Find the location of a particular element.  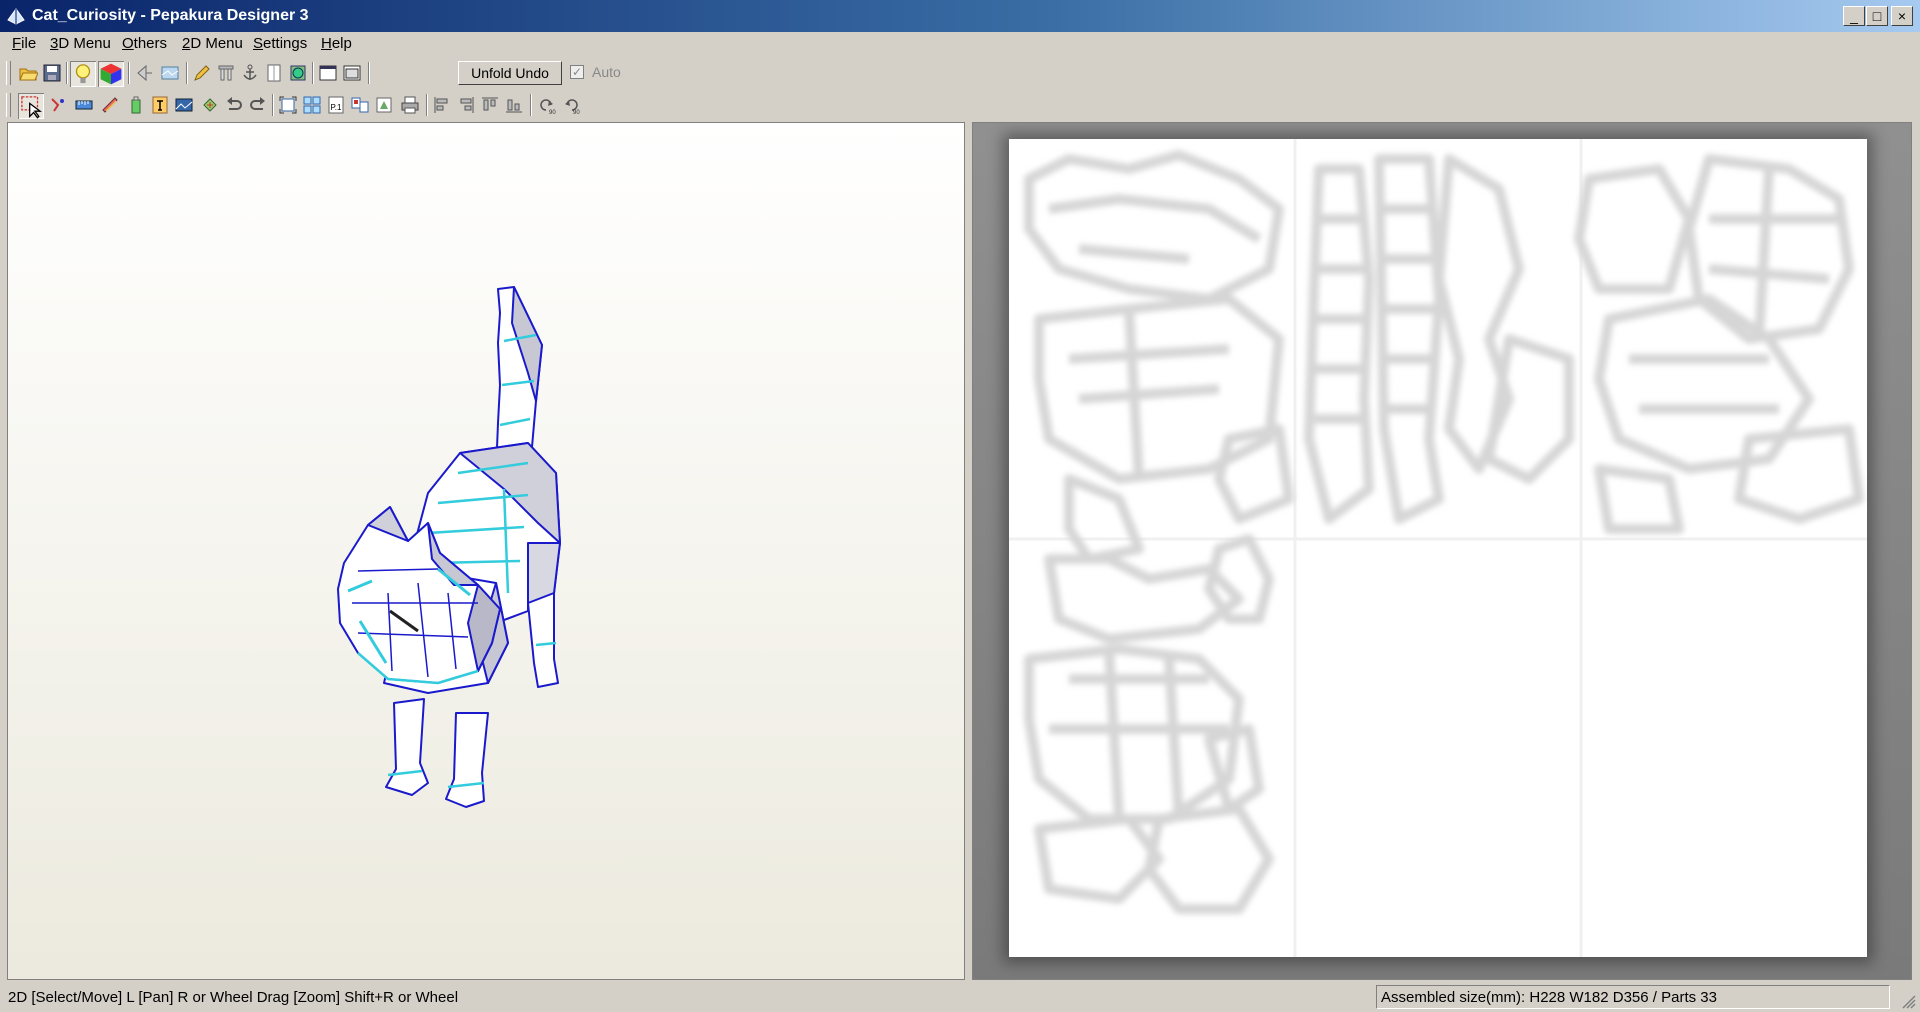

flip-icon is located at coordinates (144, 73).